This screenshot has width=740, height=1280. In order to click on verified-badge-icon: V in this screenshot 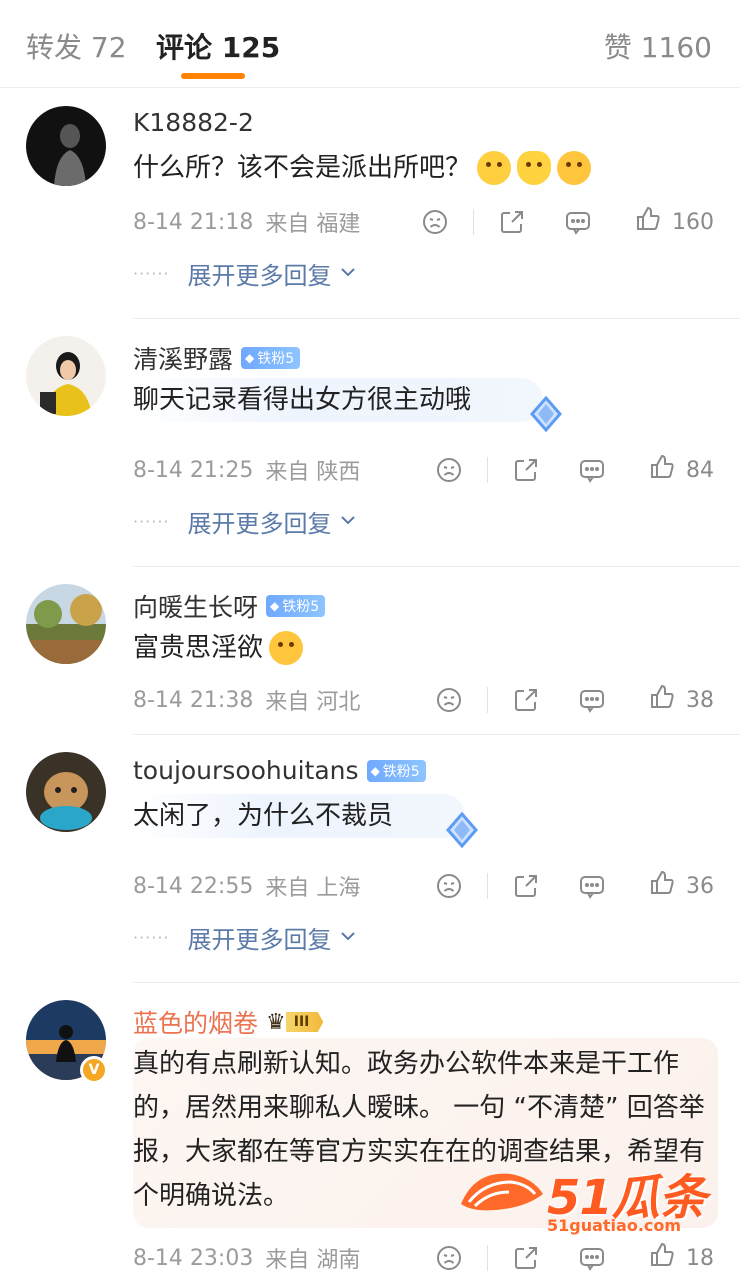, I will do `click(94, 1070)`.